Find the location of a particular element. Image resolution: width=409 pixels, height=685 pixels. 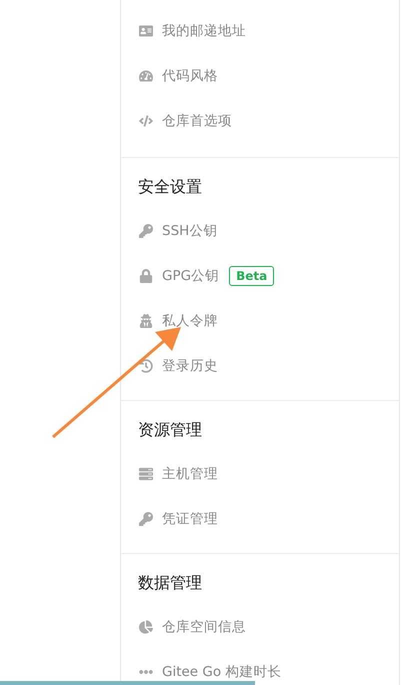

gauge-icon is located at coordinates (146, 75).